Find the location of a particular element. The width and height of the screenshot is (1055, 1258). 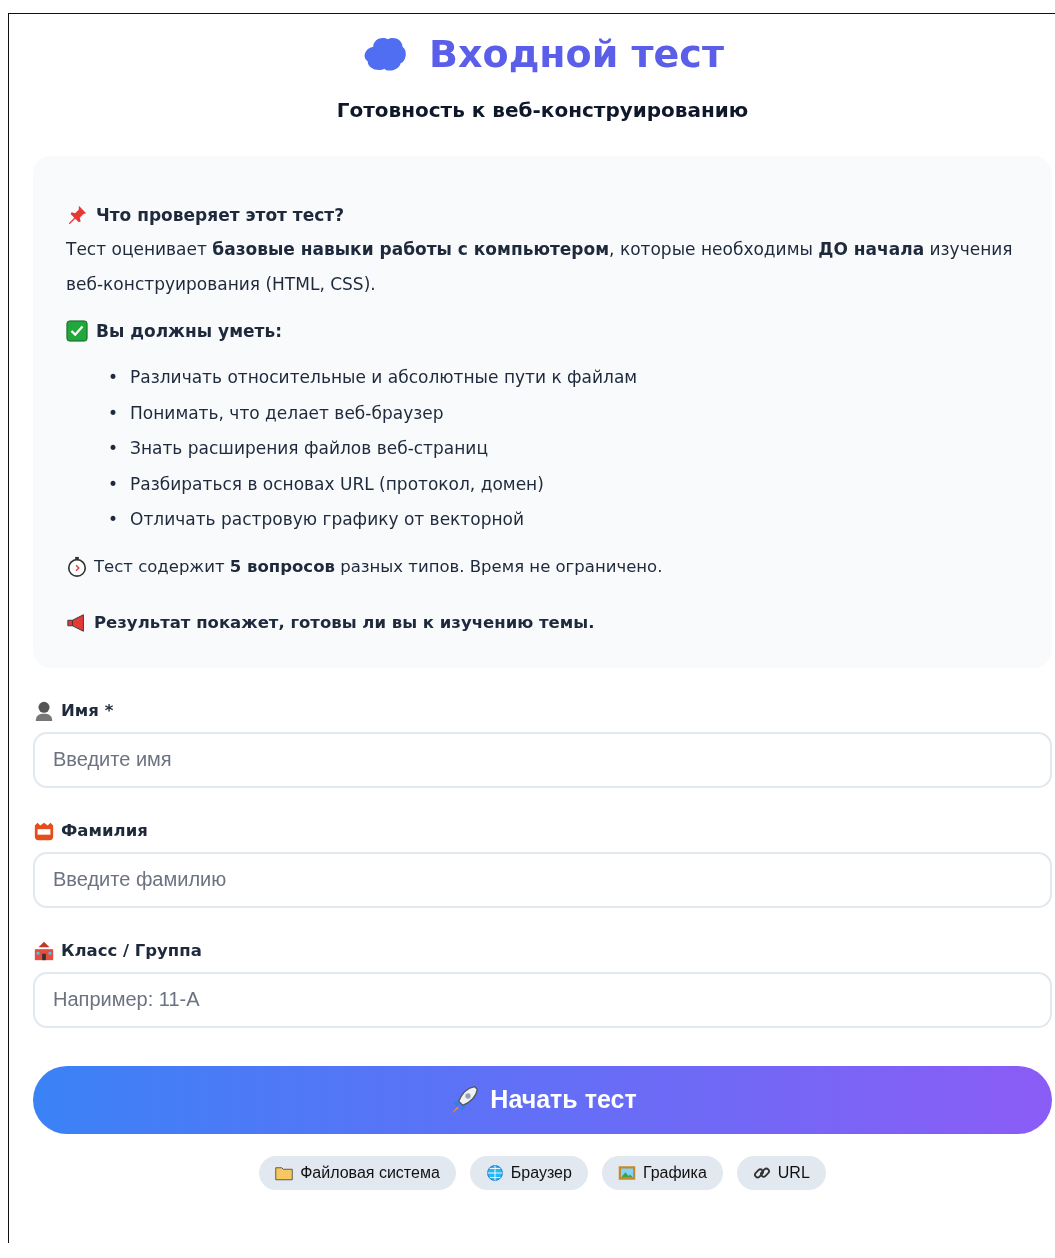

school-building-icon is located at coordinates (44, 950).